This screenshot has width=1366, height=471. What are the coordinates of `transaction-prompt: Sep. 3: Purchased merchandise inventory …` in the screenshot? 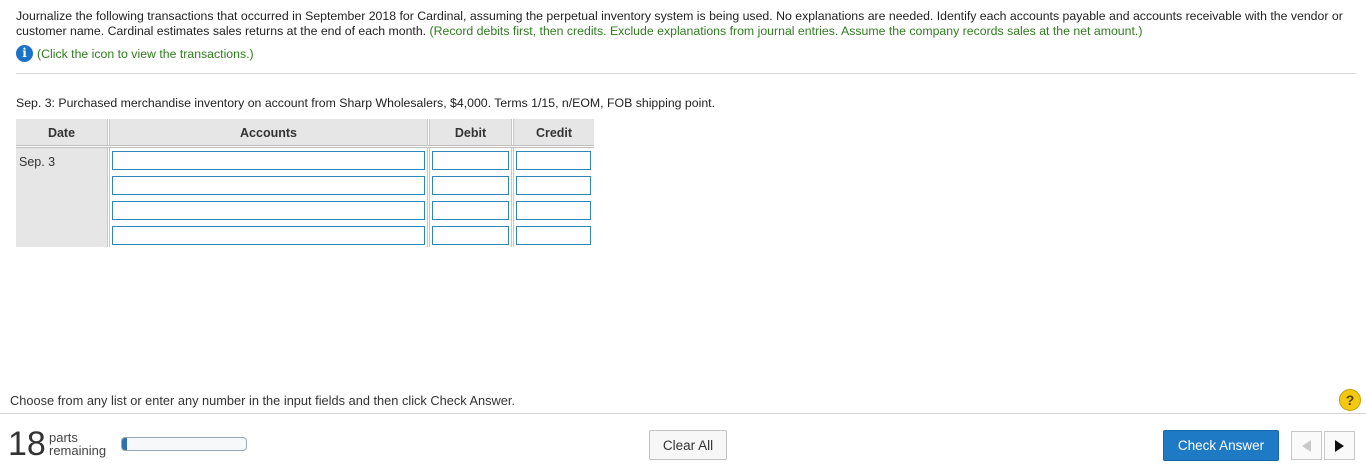 It's located at (366, 103).